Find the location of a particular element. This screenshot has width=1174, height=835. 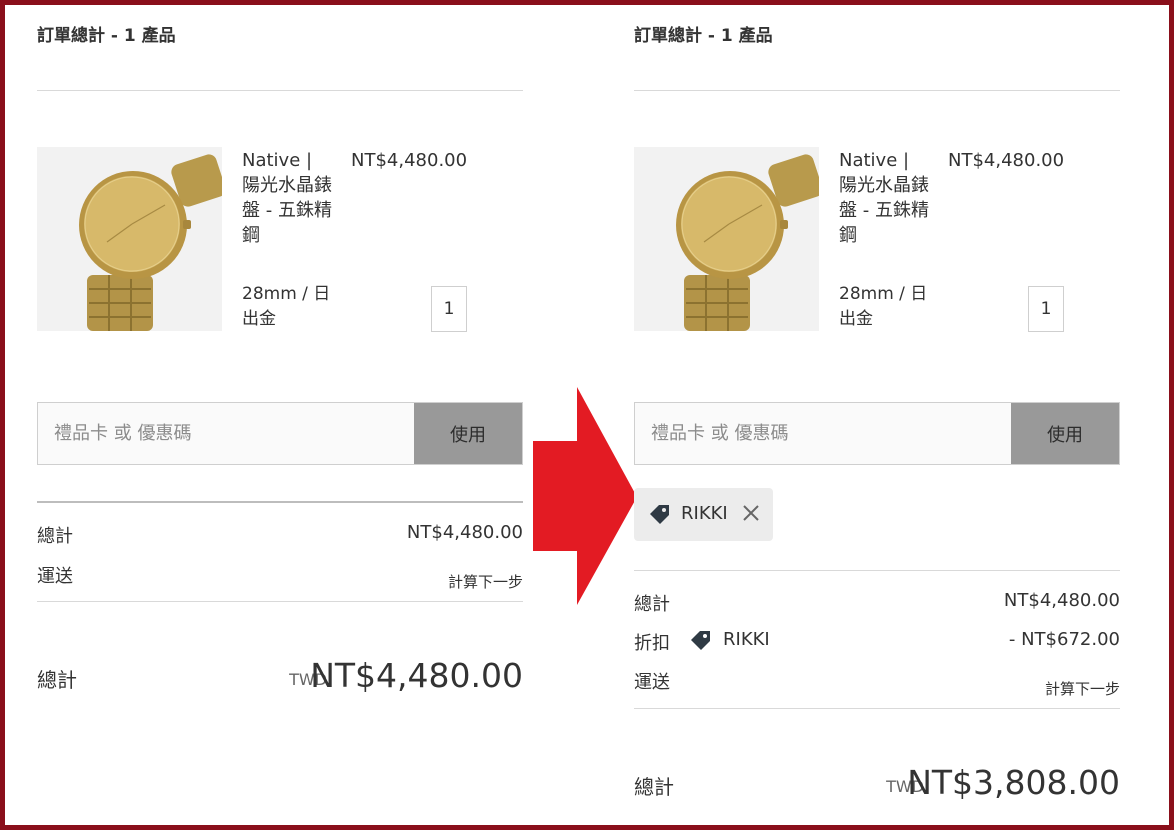

applied-coupon-code: RIKKI is located at coordinates (704, 513).